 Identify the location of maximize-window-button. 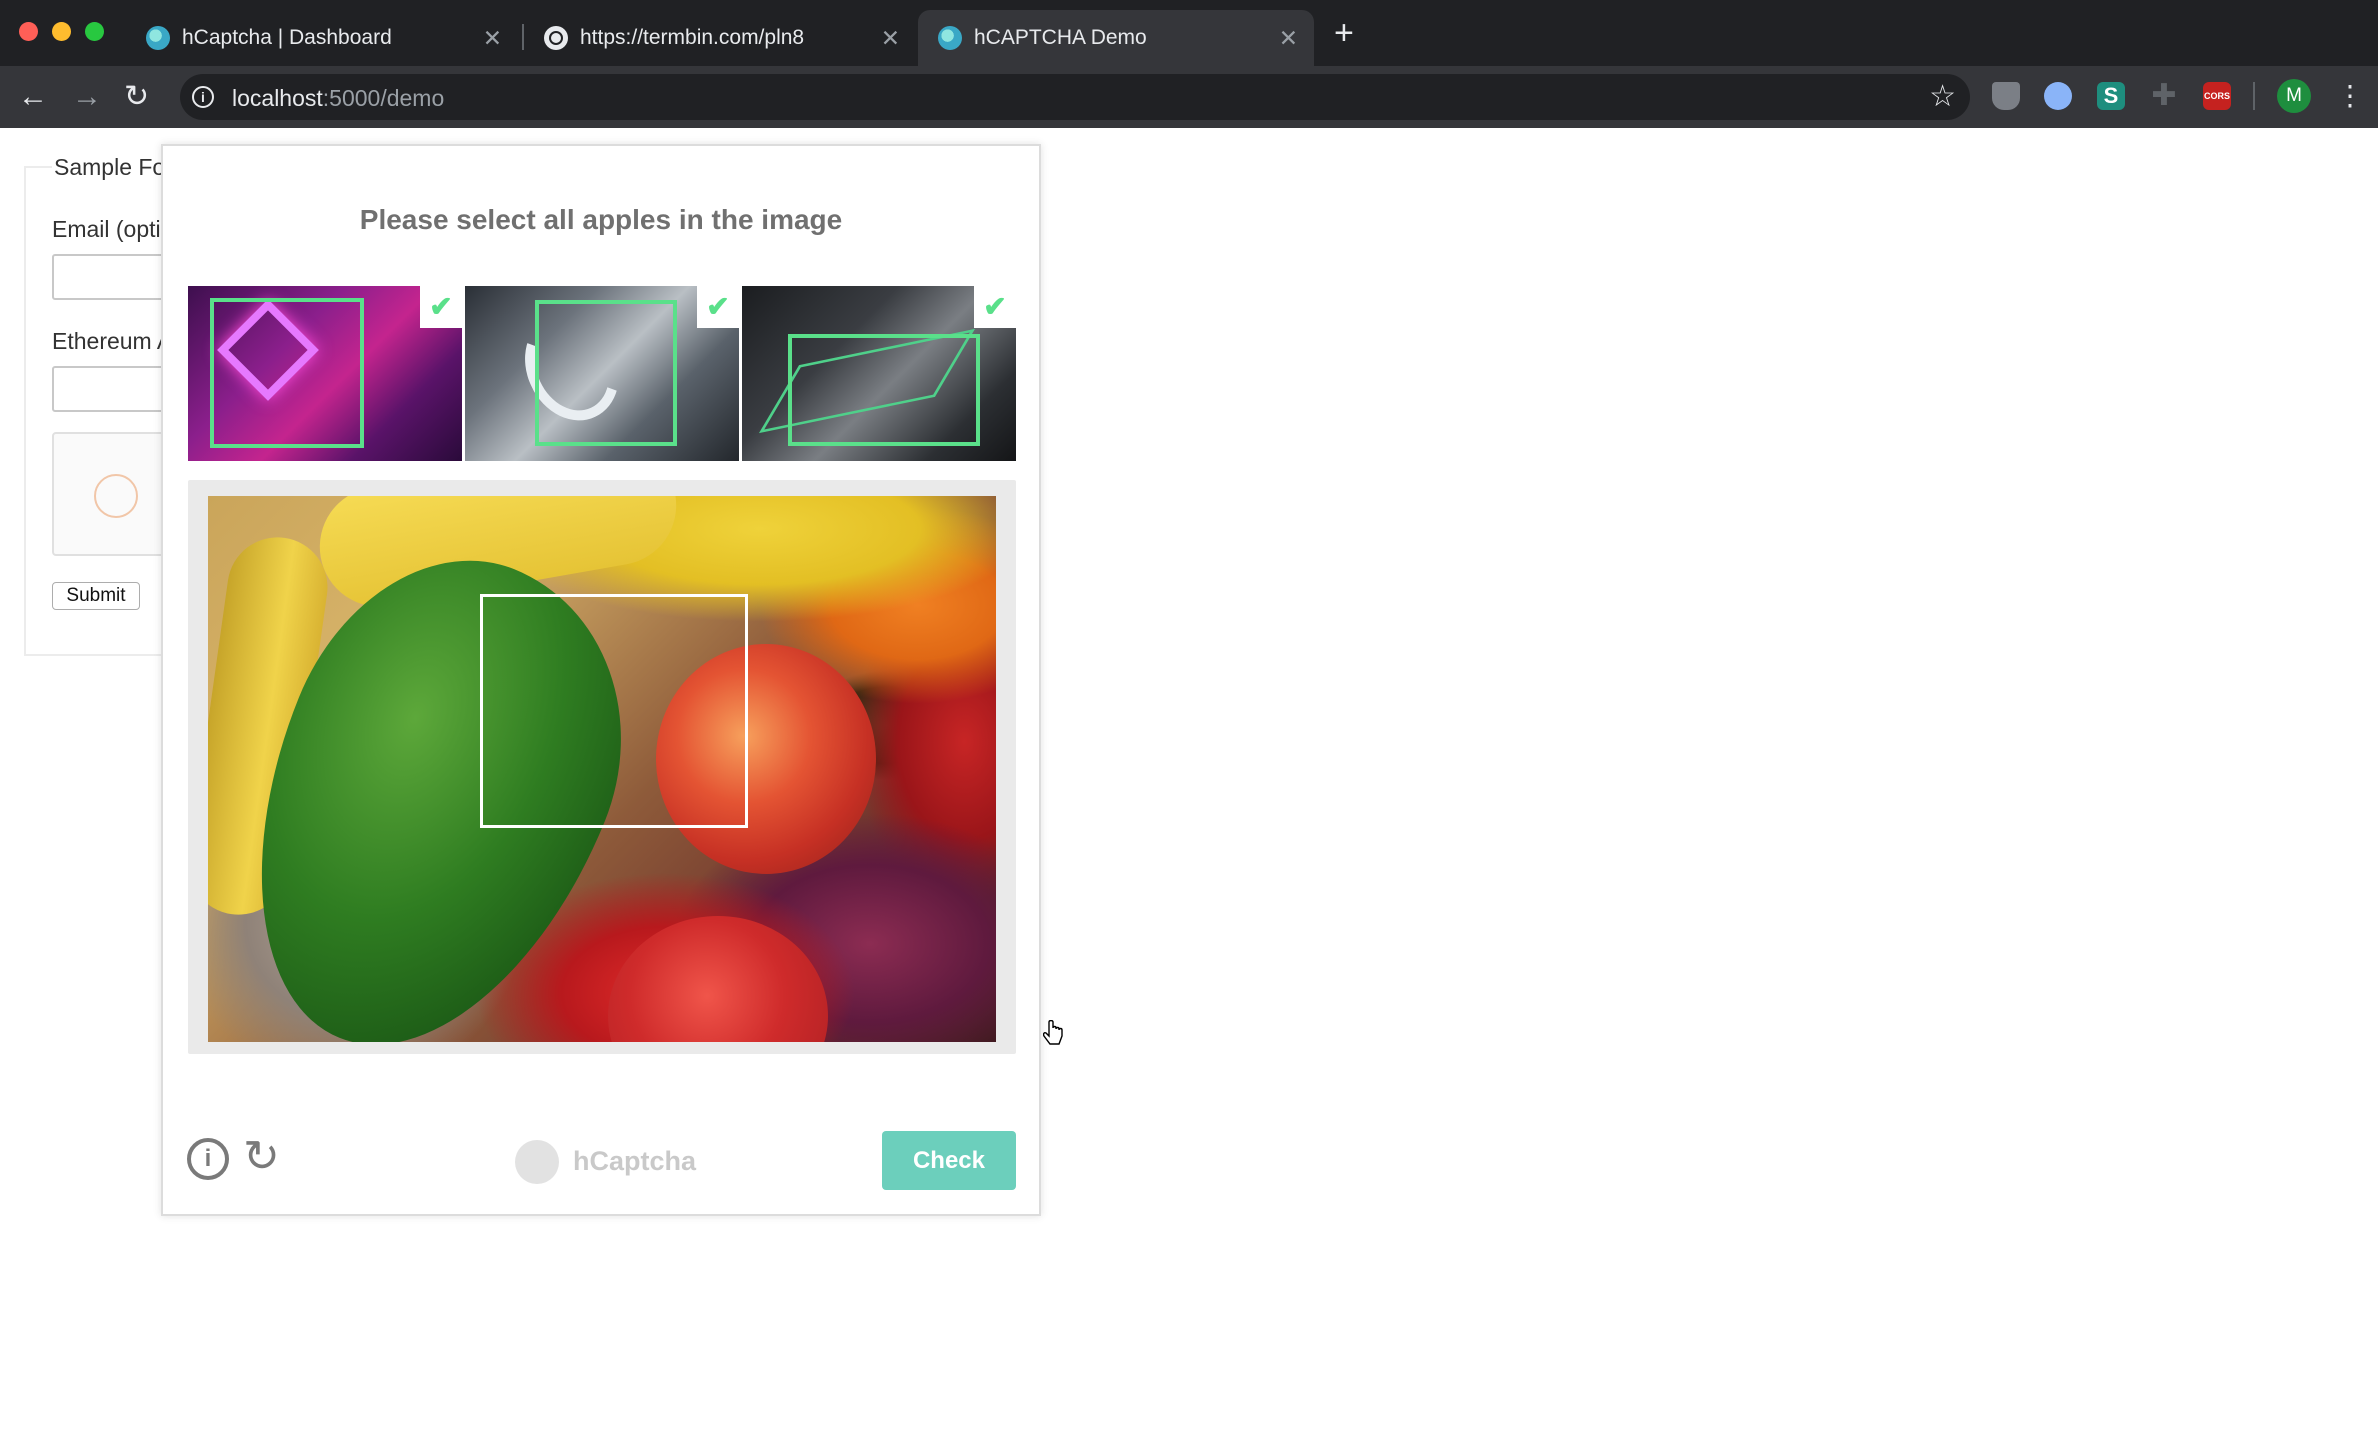
(94, 31).